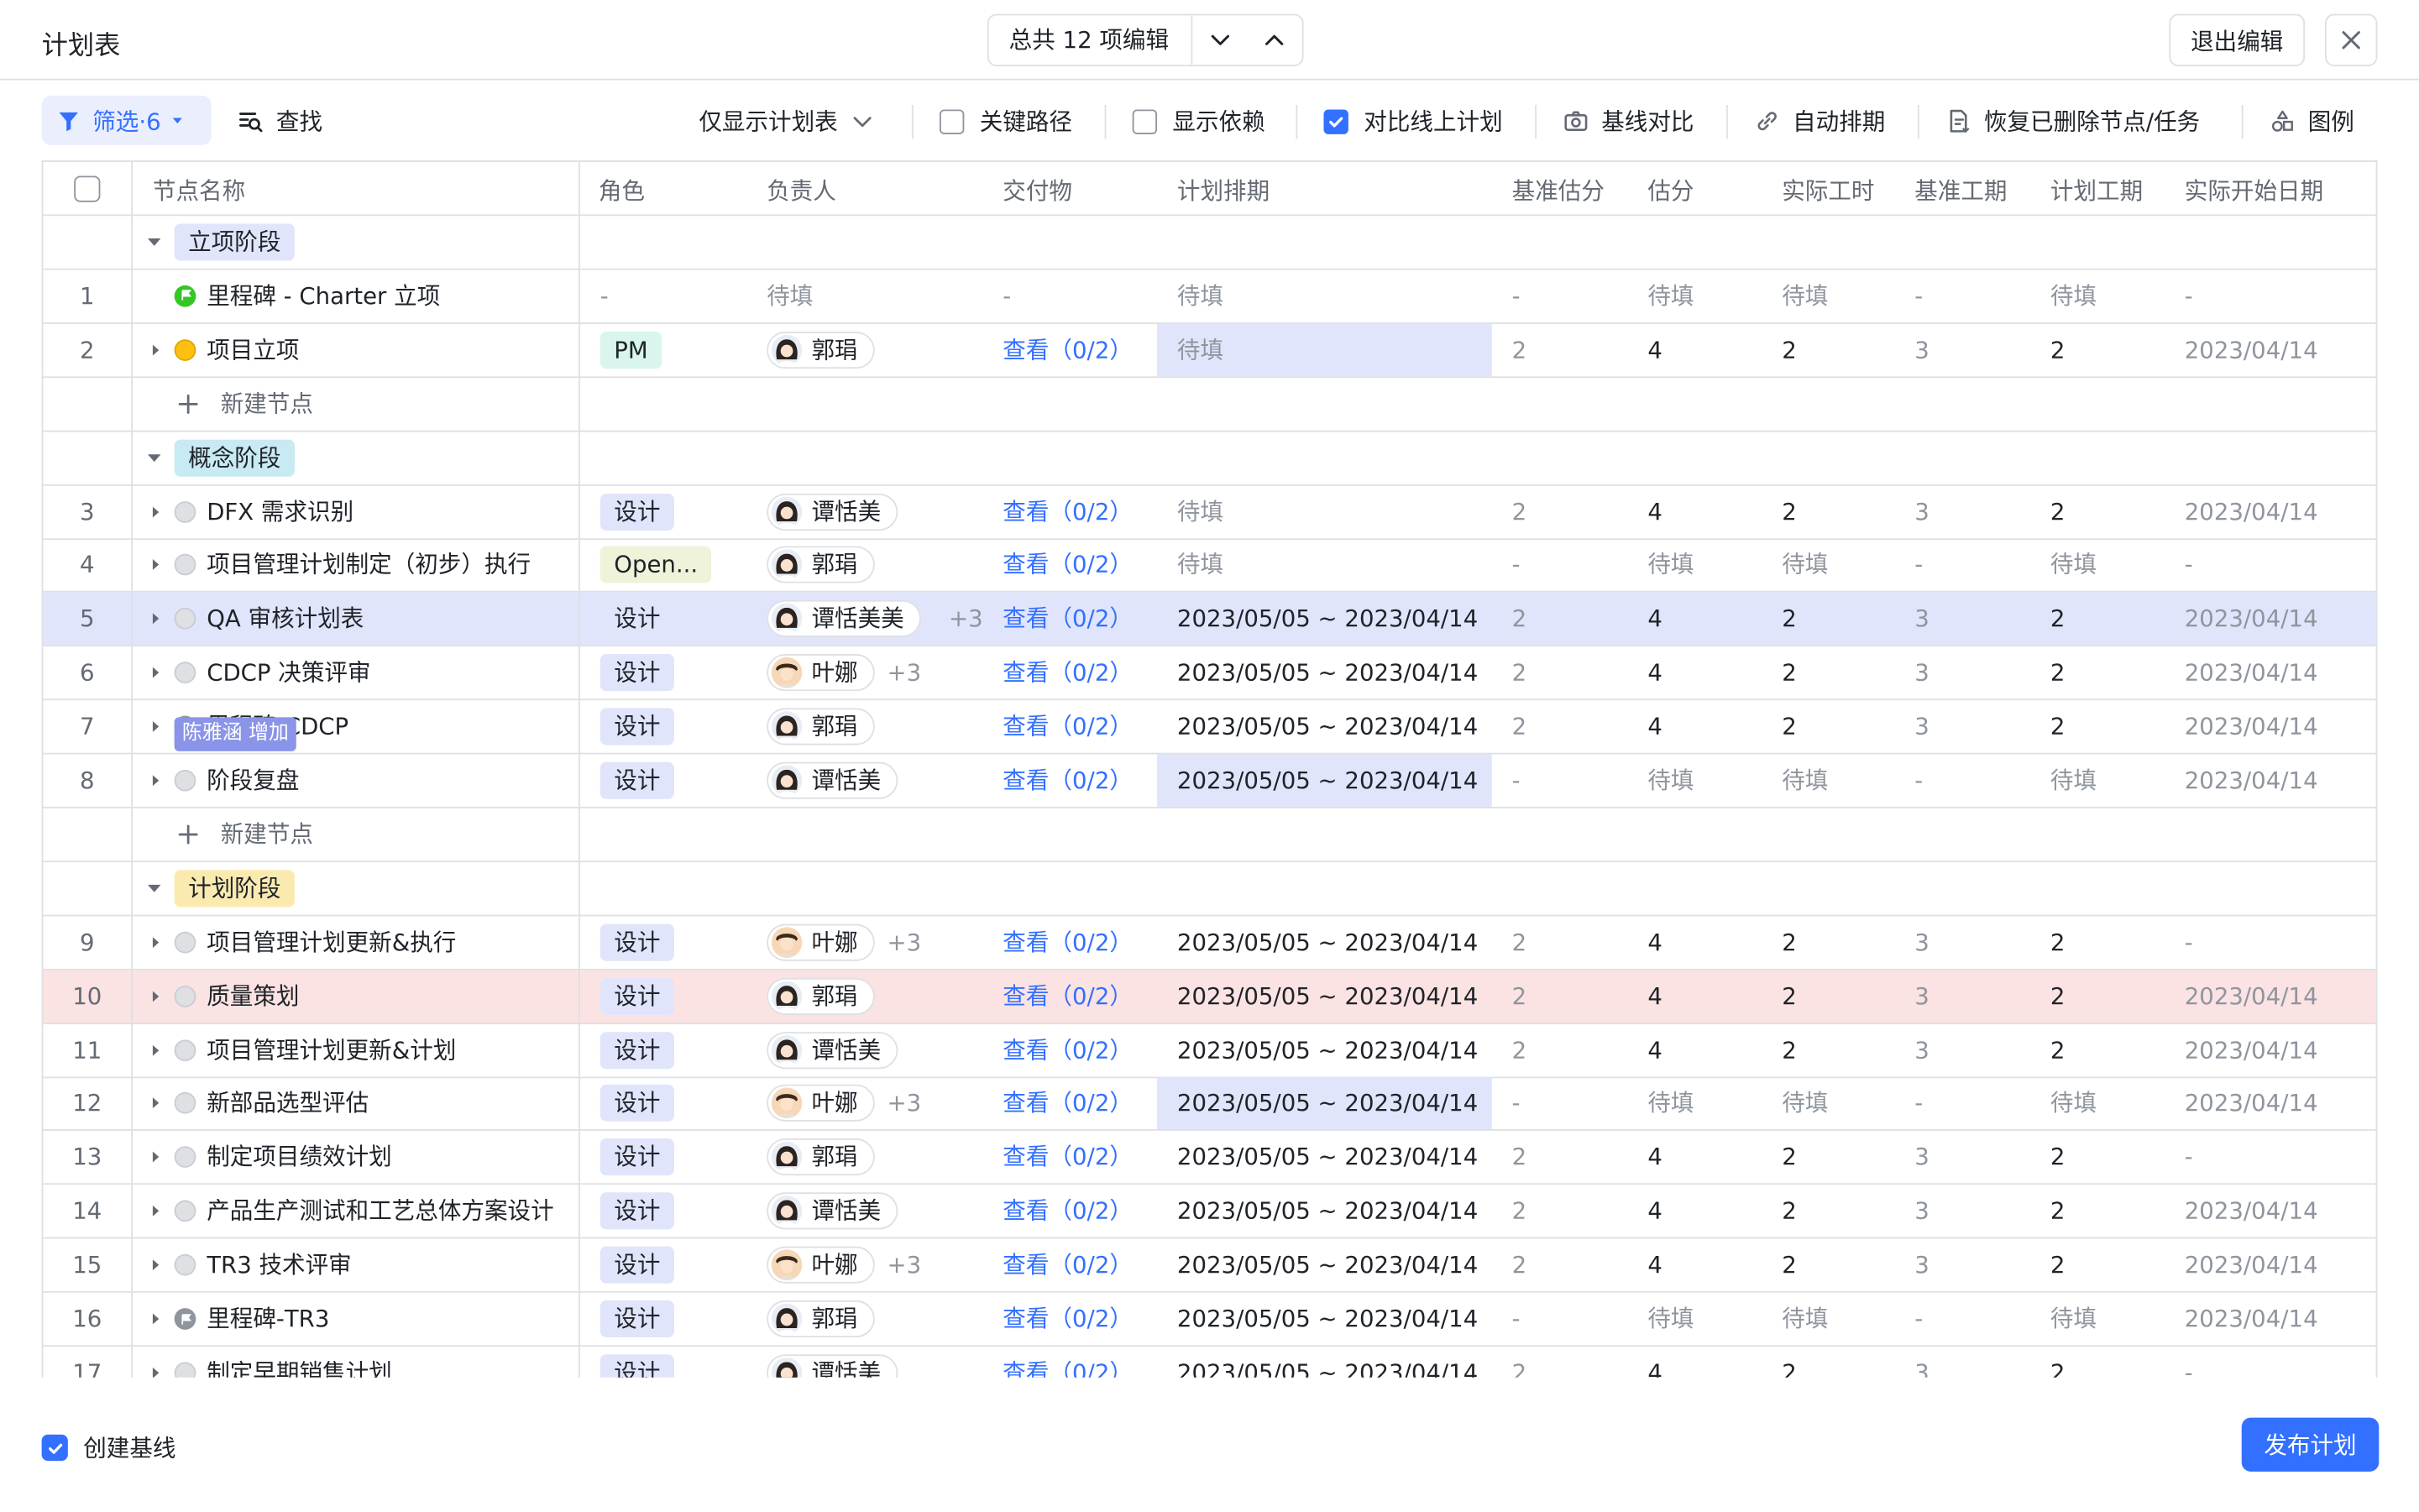  What do you see at coordinates (1516, 295) in the screenshot?
I see `baseline-estimate-cell: -` at bounding box center [1516, 295].